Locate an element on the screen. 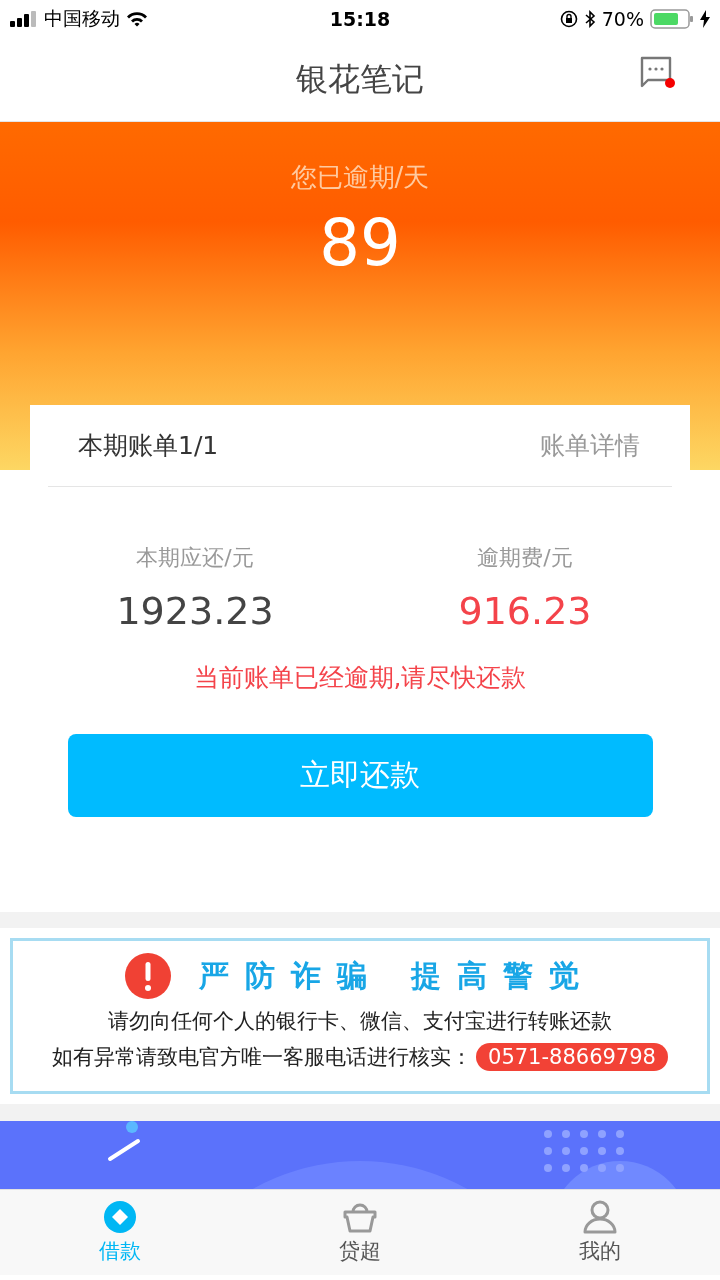  overdue-warning: 当前账单已经逾期,请尽快还款 is located at coordinates (360, 678).